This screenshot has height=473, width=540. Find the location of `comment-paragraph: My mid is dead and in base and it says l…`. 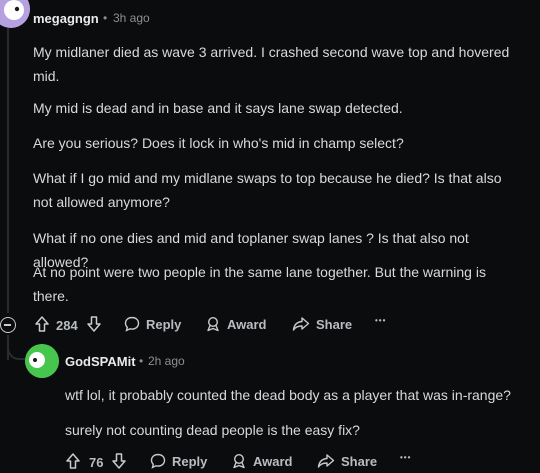

comment-paragraph: My mid is dead and in base and it says l… is located at coordinates (218, 108).